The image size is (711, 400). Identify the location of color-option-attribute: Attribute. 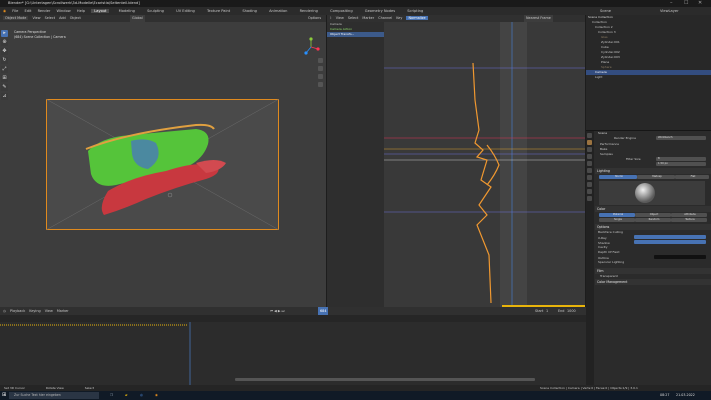
(689, 215).